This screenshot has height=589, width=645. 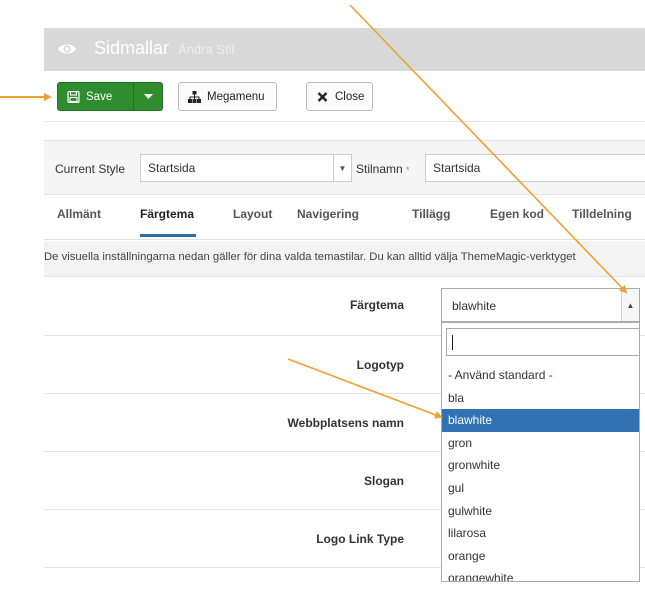 I want to click on dropdown-option: lilarosa, so click(x=540, y=533).